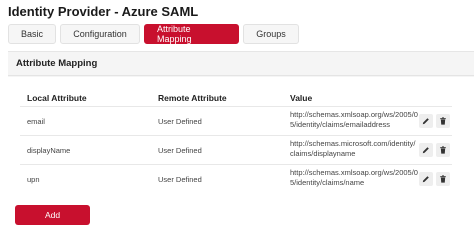 Image resolution: width=474 pixels, height=252 pixels. What do you see at coordinates (33, 179) in the screenshot?
I see `local-attribute: upn` at bounding box center [33, 179].